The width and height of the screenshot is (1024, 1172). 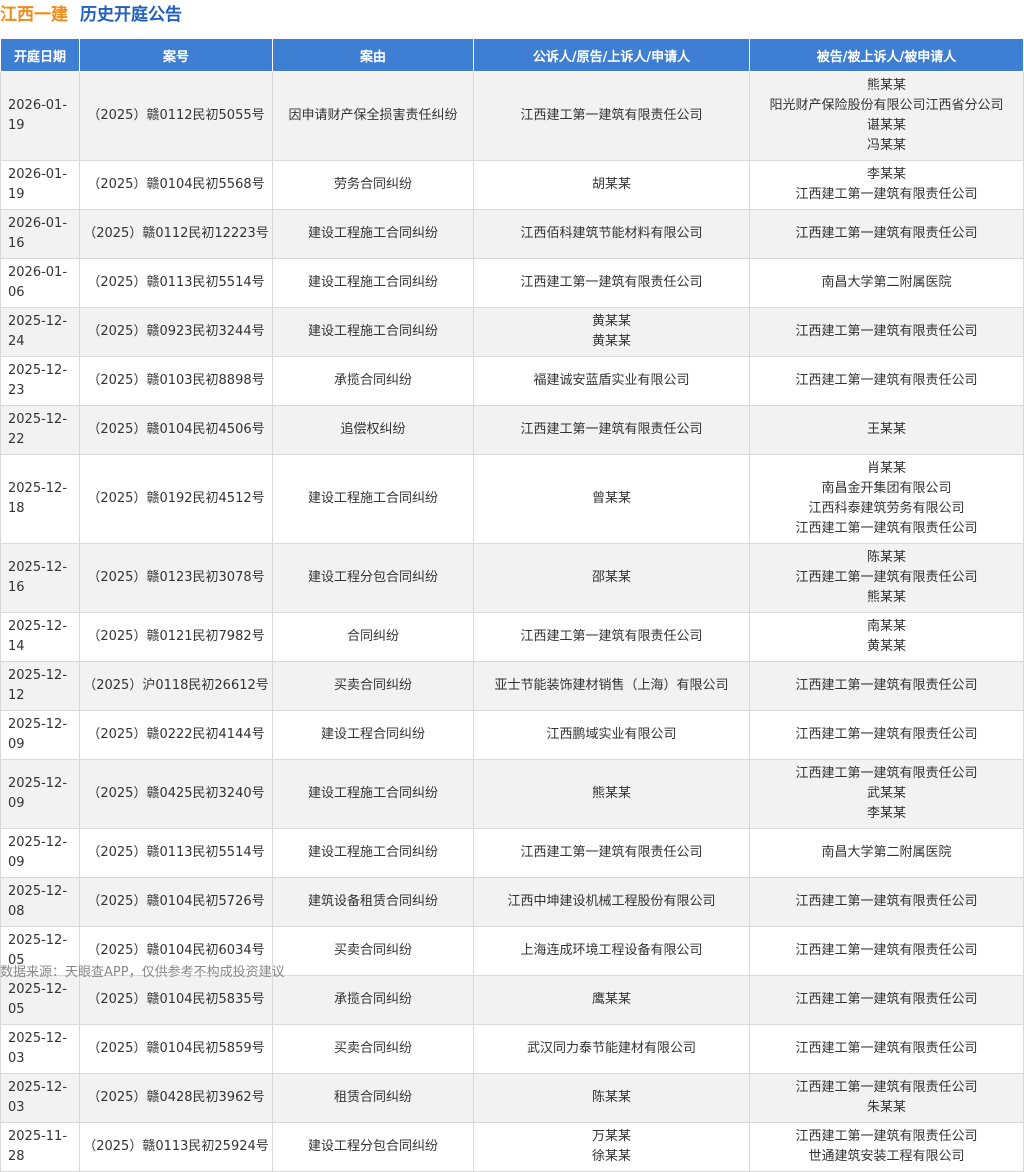 I want to click on defendant-list: 南某某 黄某某, so click(x=886, y=637).